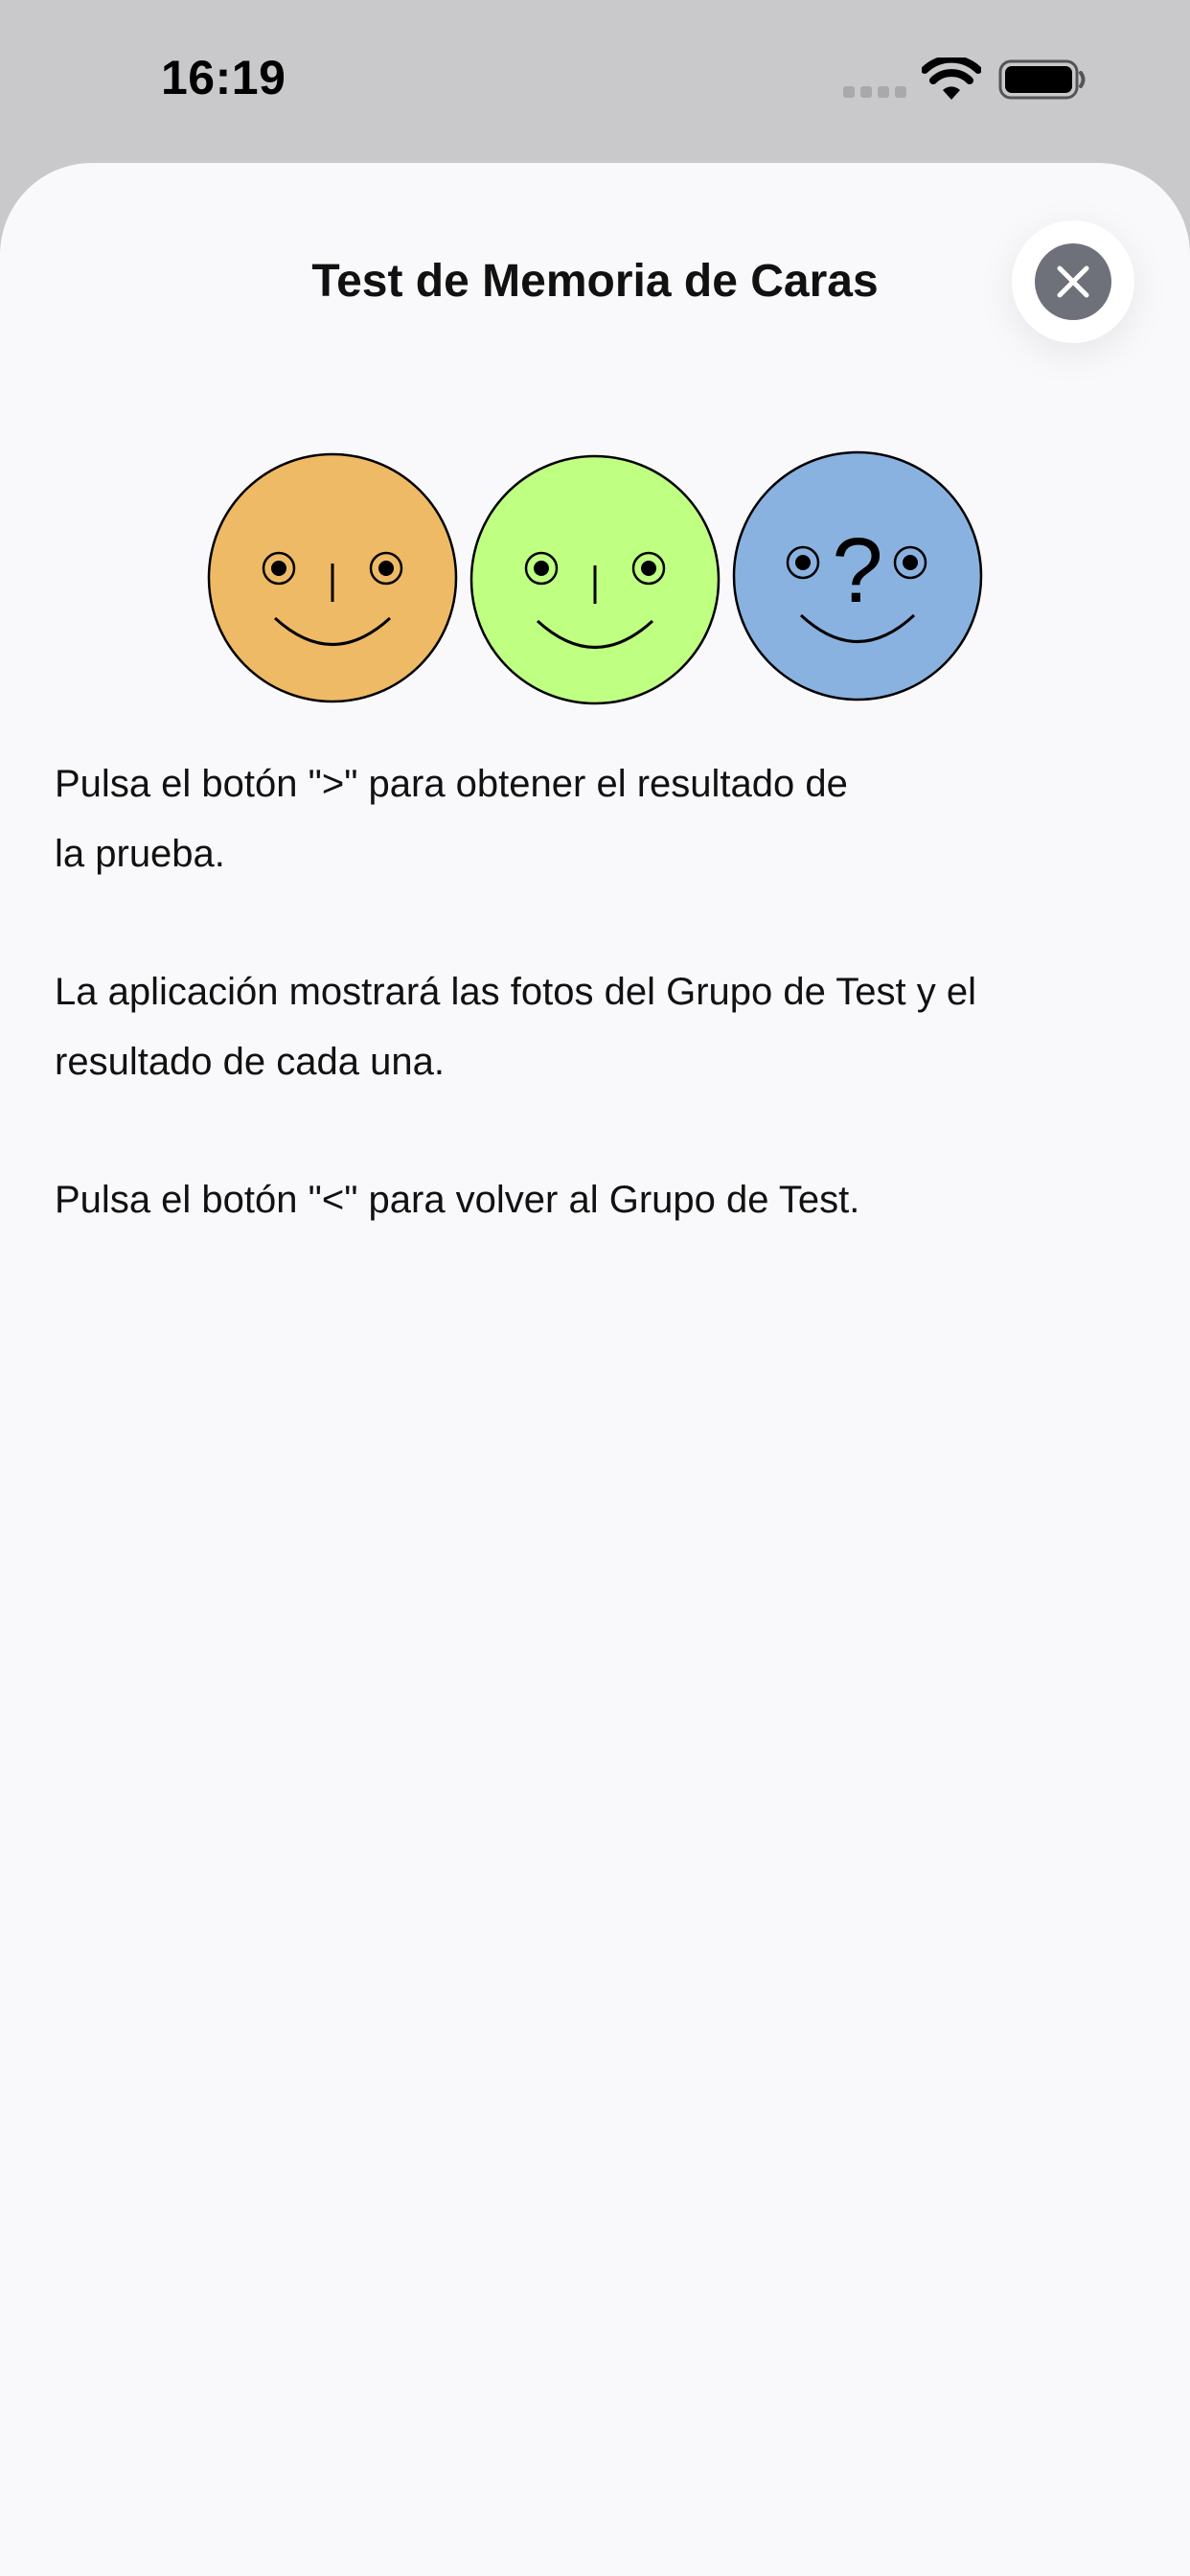 The height and width of the screenshot is (2576, 1190). Describe the element at coordinates (1042, 79) in the screenshot. I see `battery-icon` at that location.